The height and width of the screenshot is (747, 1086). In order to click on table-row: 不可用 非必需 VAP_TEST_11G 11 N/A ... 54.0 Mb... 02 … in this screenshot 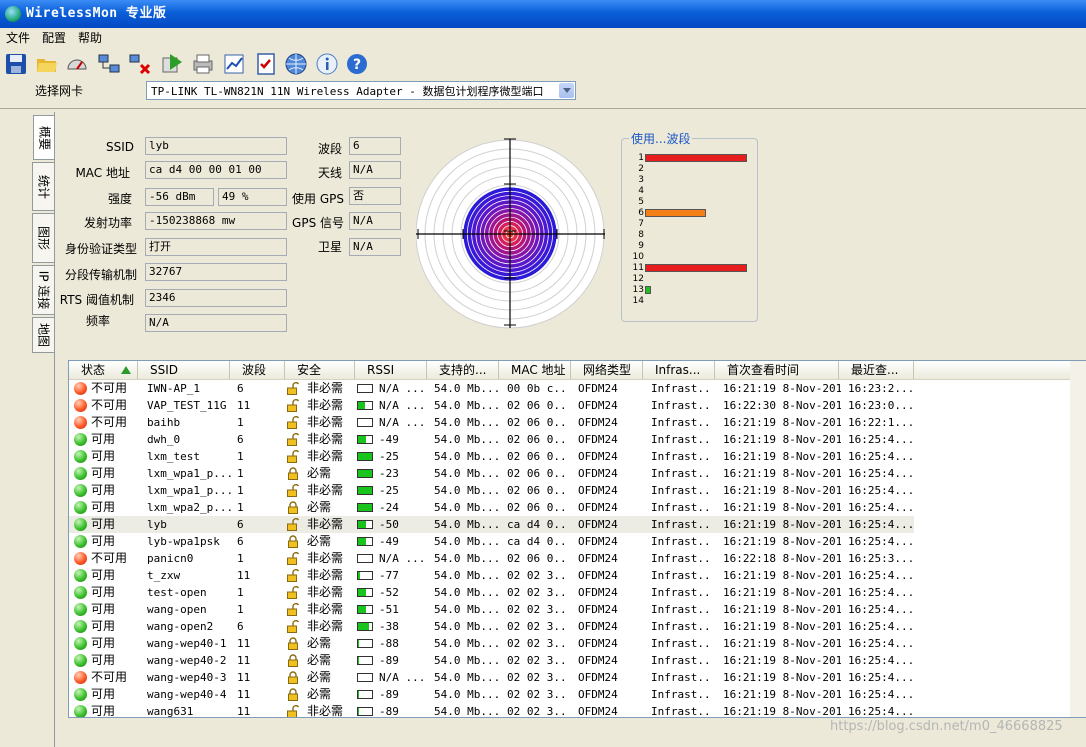, I will do `click(491, 405)`.